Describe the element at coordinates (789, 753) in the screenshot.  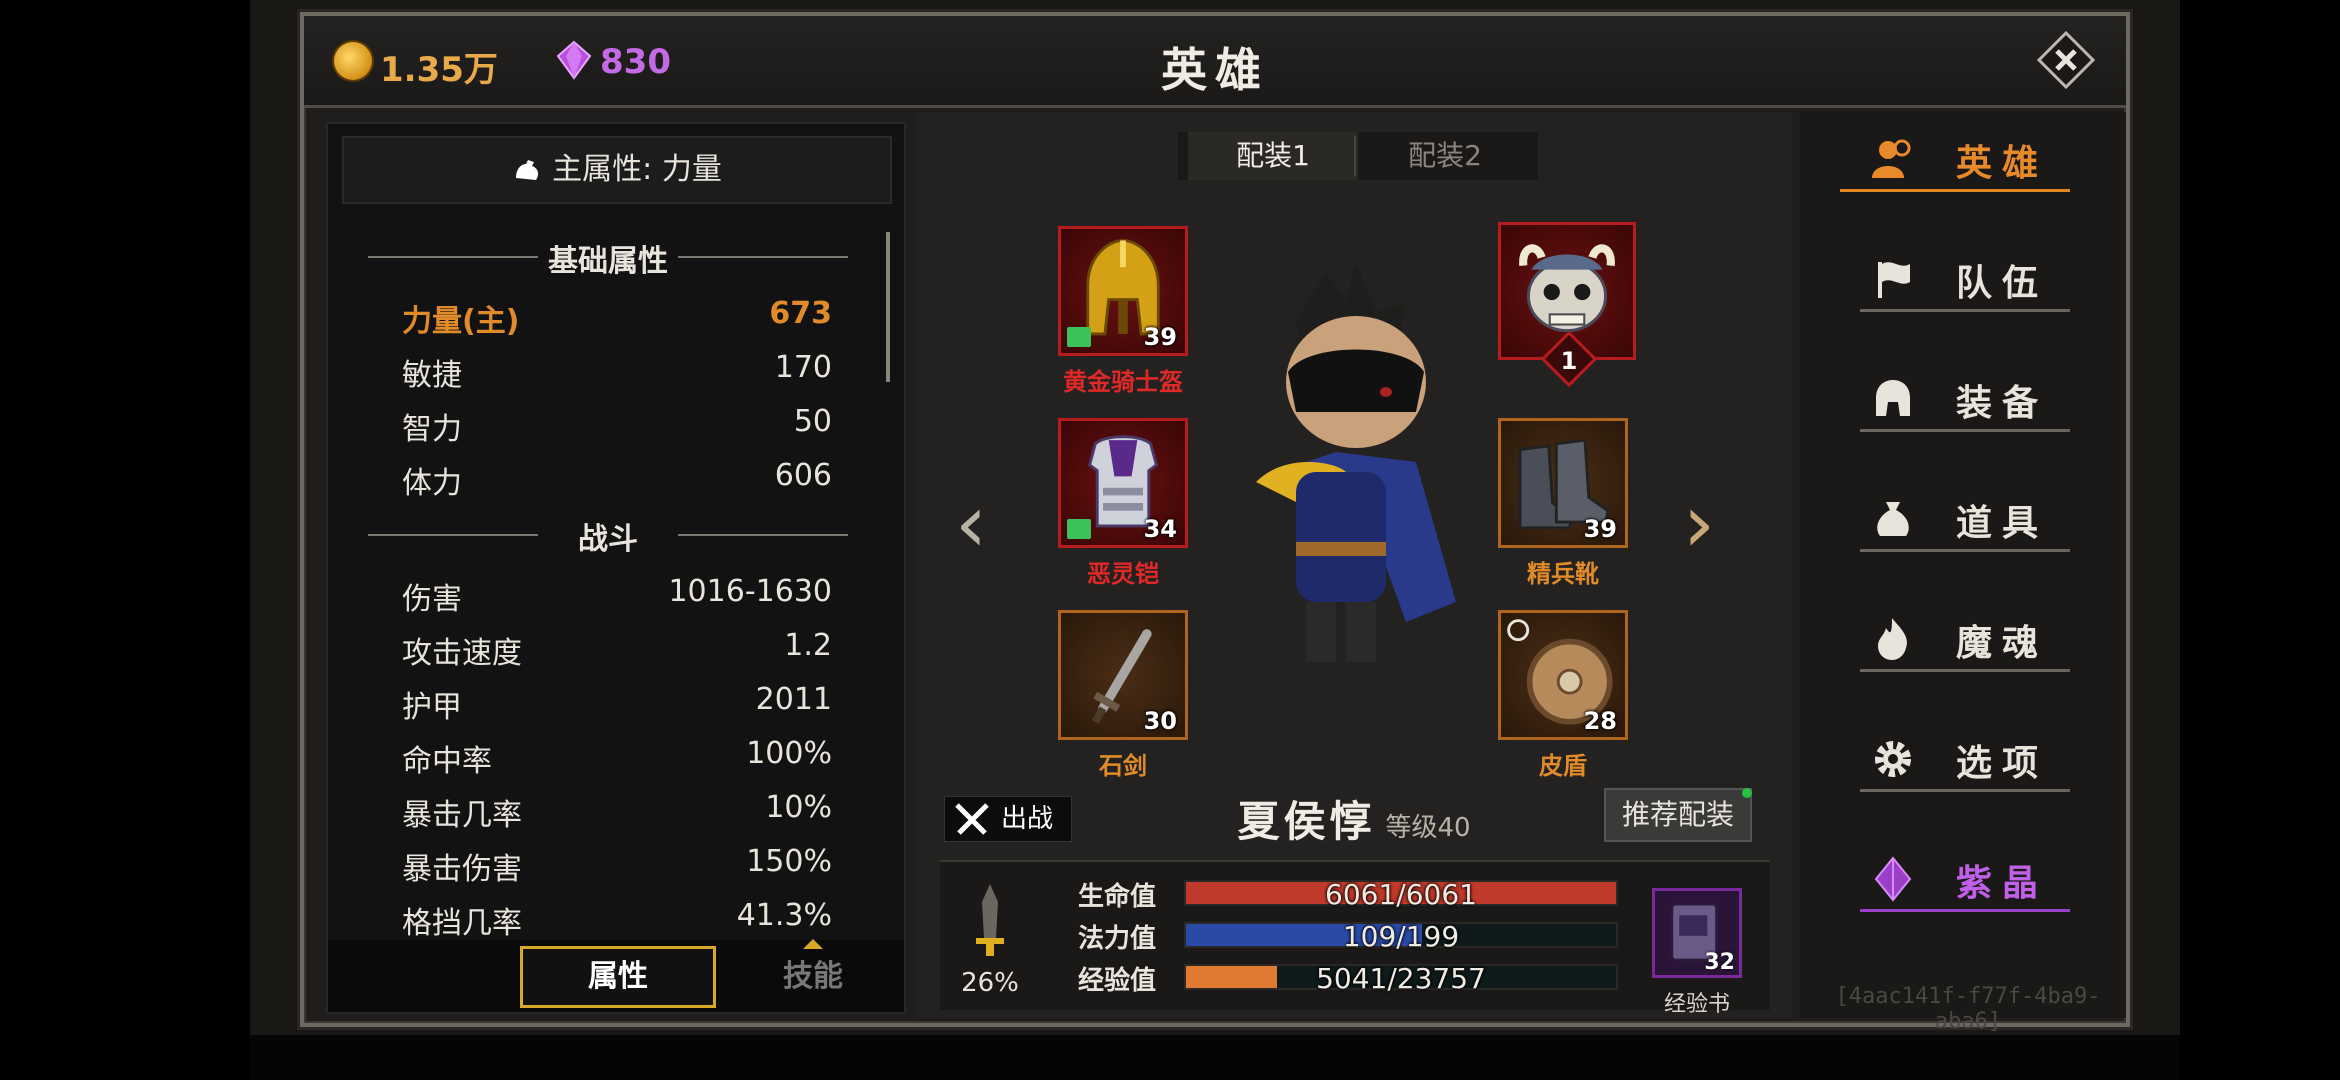
I see `stat-value: 100%` at that location.